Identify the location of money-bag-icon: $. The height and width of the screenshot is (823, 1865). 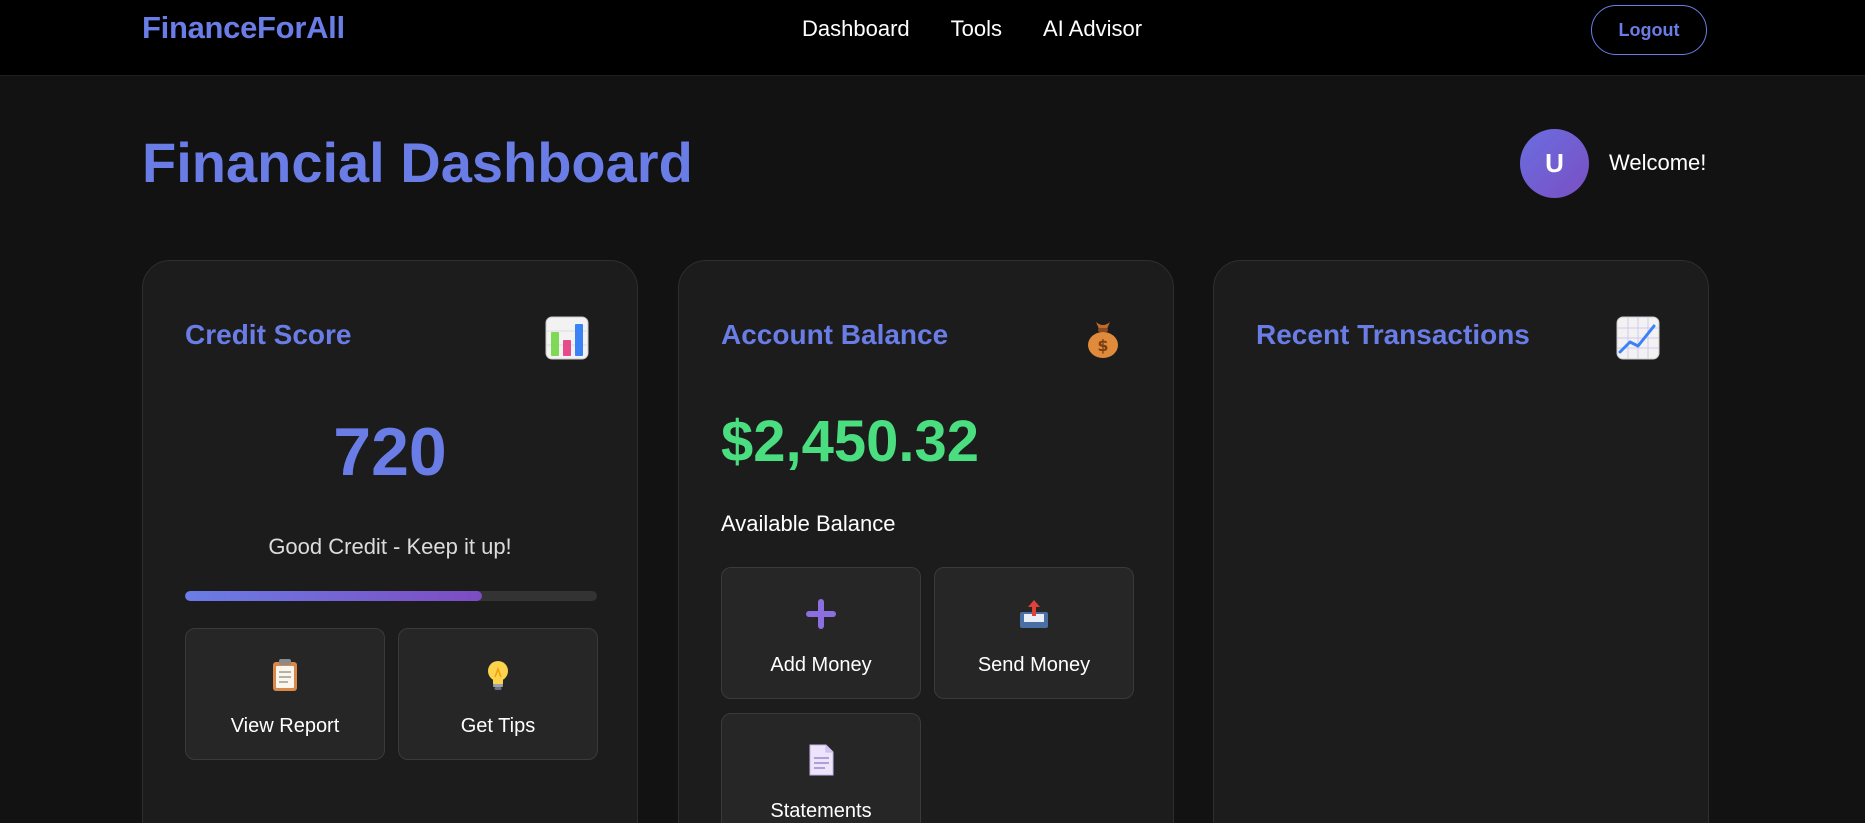
(1103, 340).